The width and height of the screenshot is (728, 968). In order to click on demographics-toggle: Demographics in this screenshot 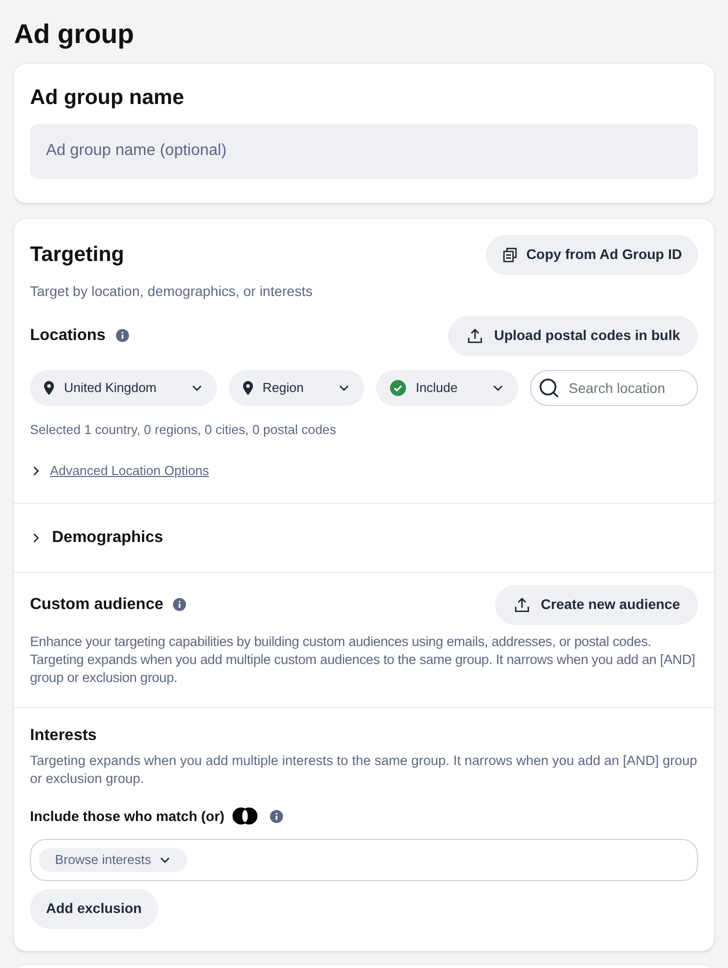, I will do `click(108, 538)`.